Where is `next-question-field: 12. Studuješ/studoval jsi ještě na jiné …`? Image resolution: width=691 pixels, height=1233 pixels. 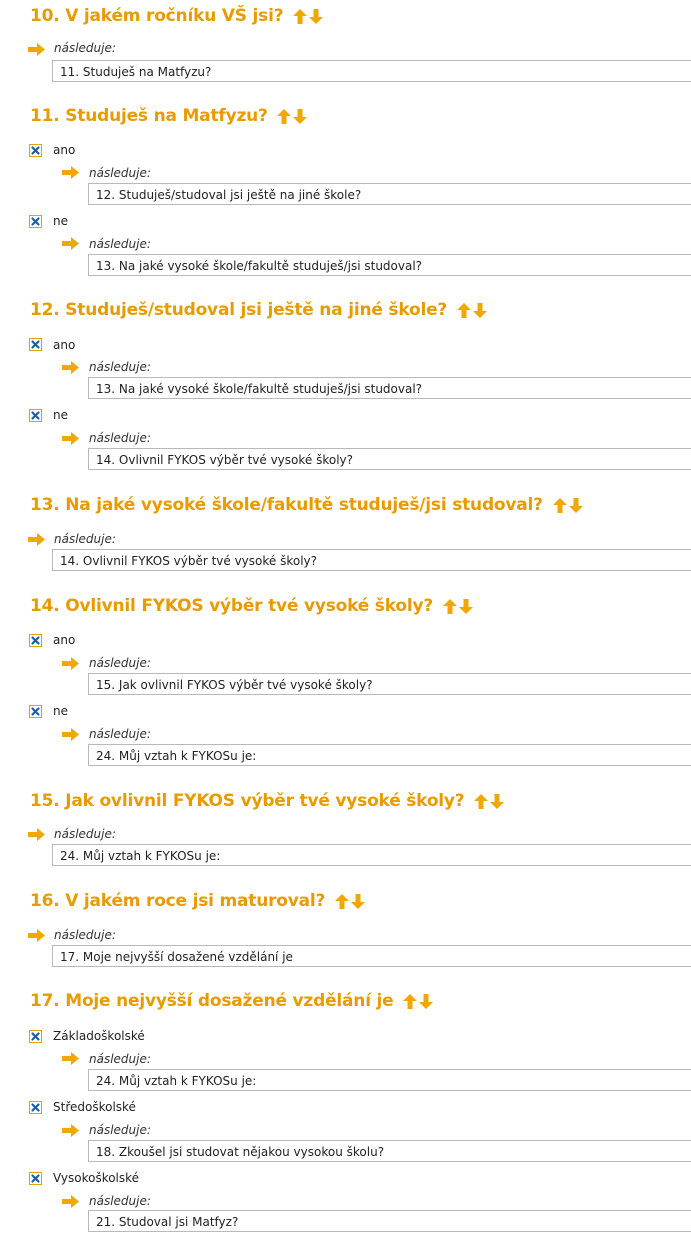 next-question-field: 12. Studuješ/studoval jsi ještě na jiné … is located at coordinates (389, 194).